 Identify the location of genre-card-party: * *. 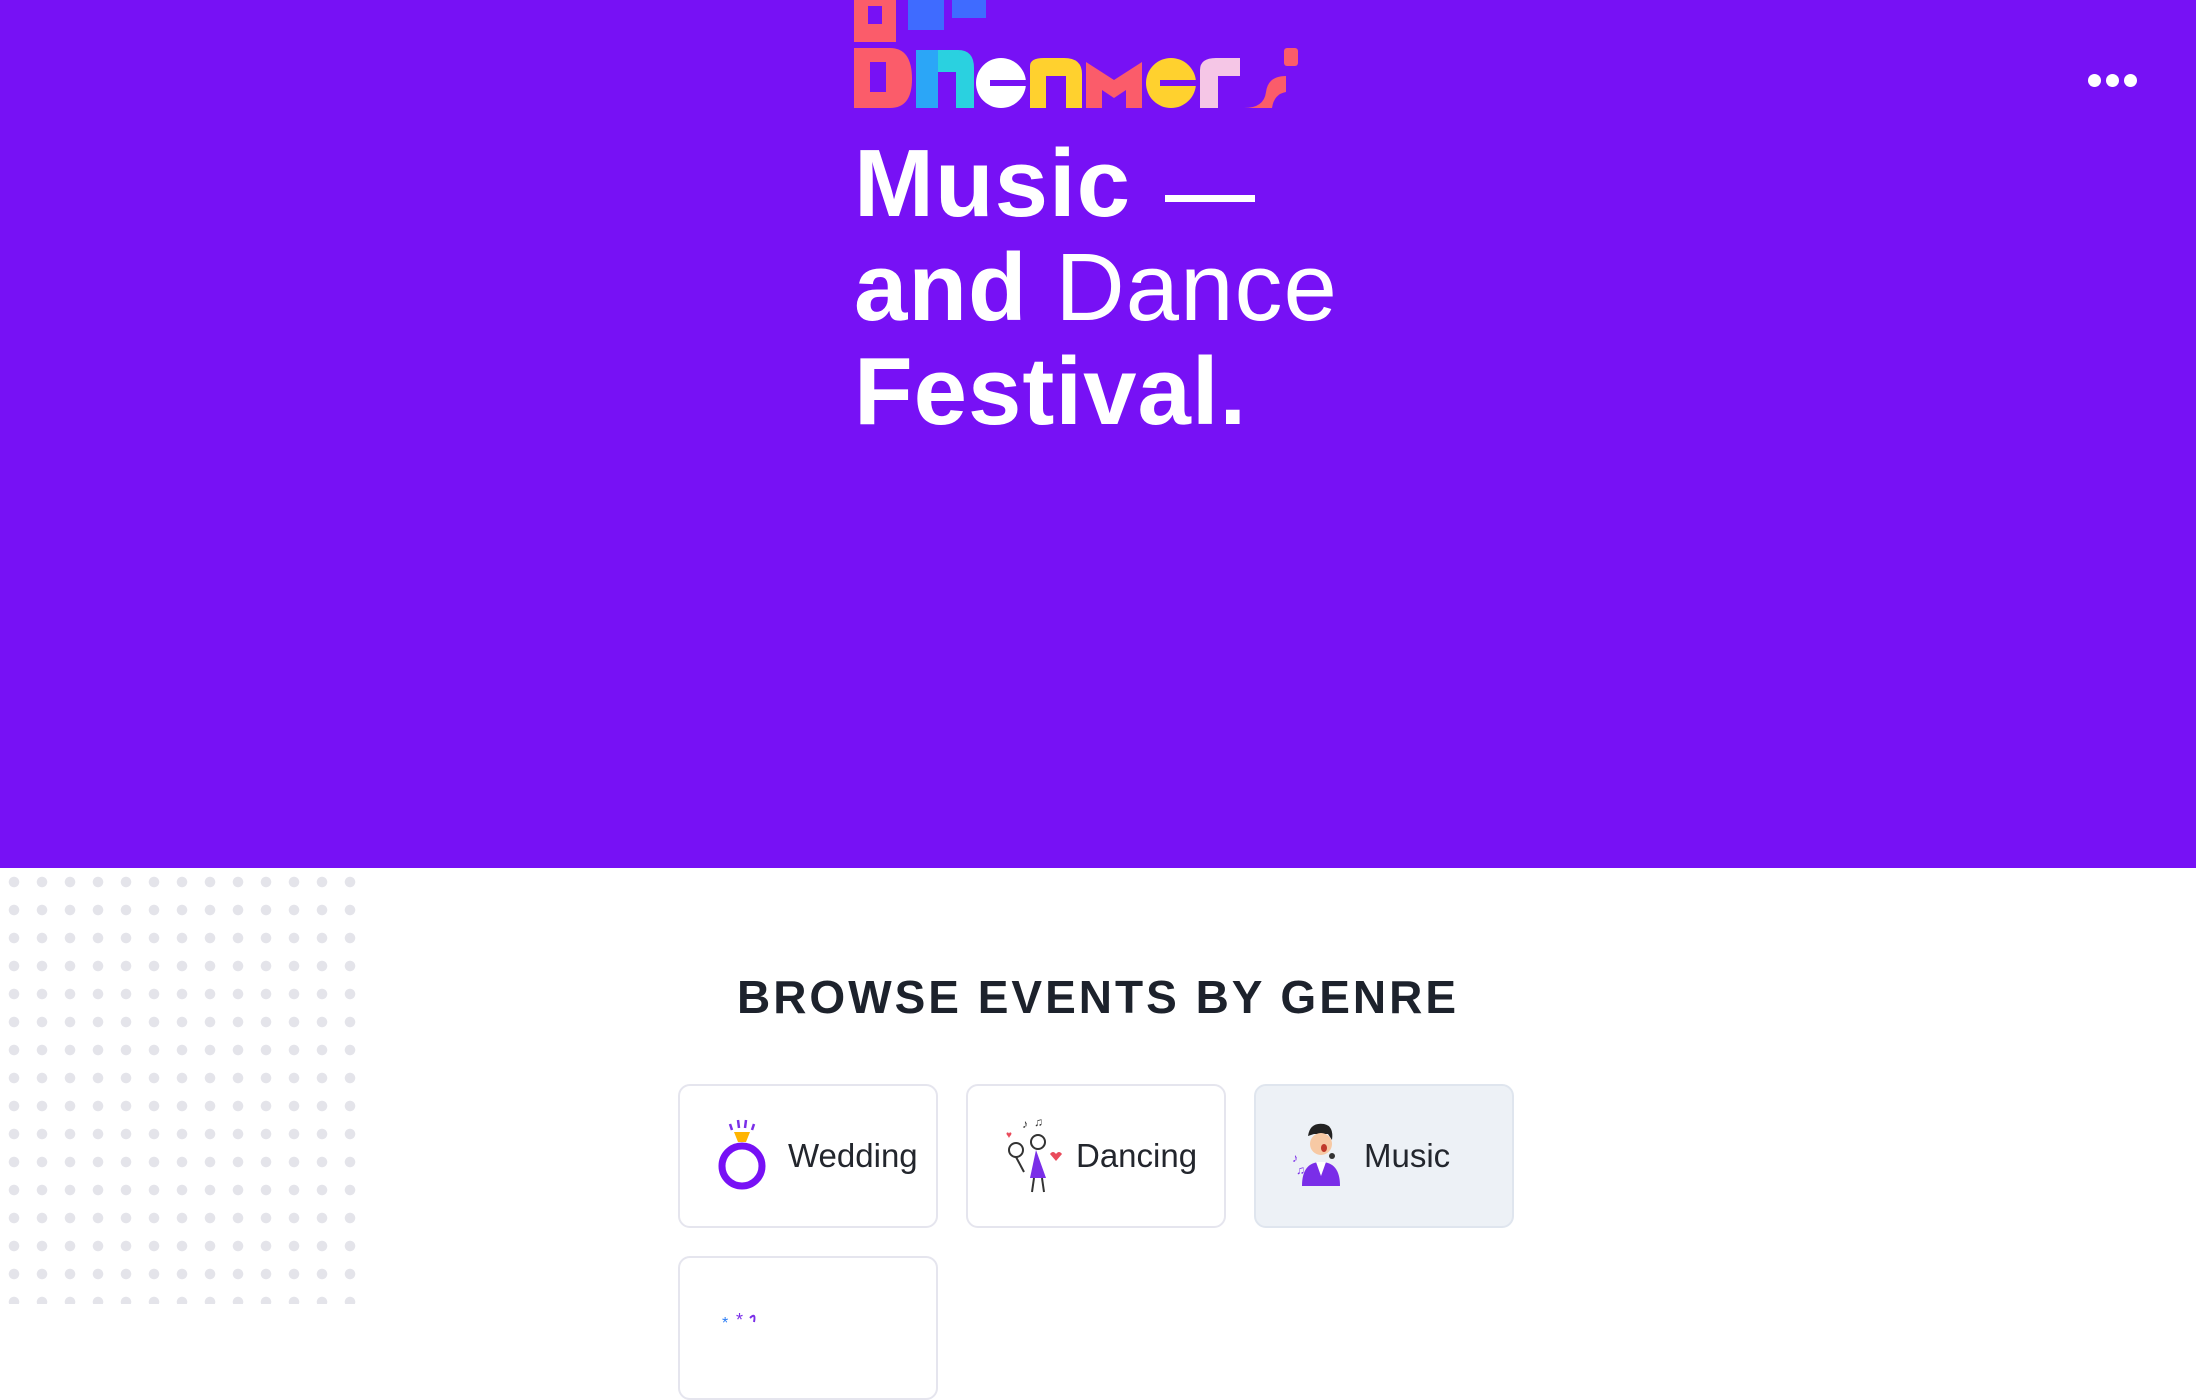
(808, 1328).